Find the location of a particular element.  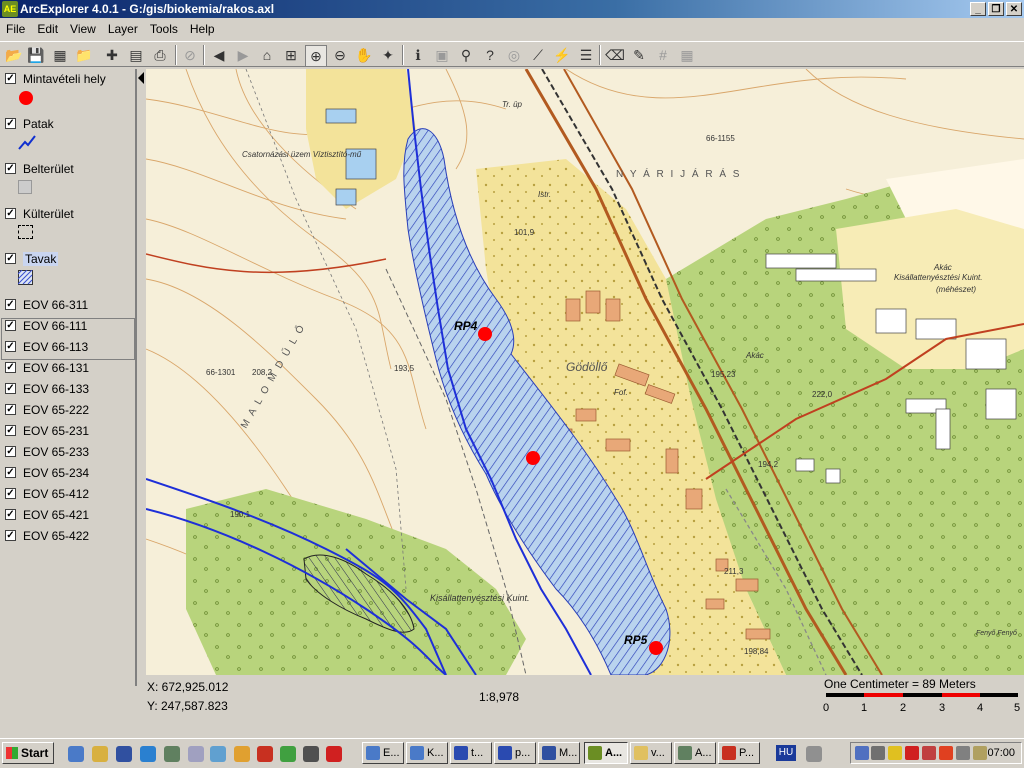

zoom-layer-icon: ⊞ is located at coordinates (291, 55).